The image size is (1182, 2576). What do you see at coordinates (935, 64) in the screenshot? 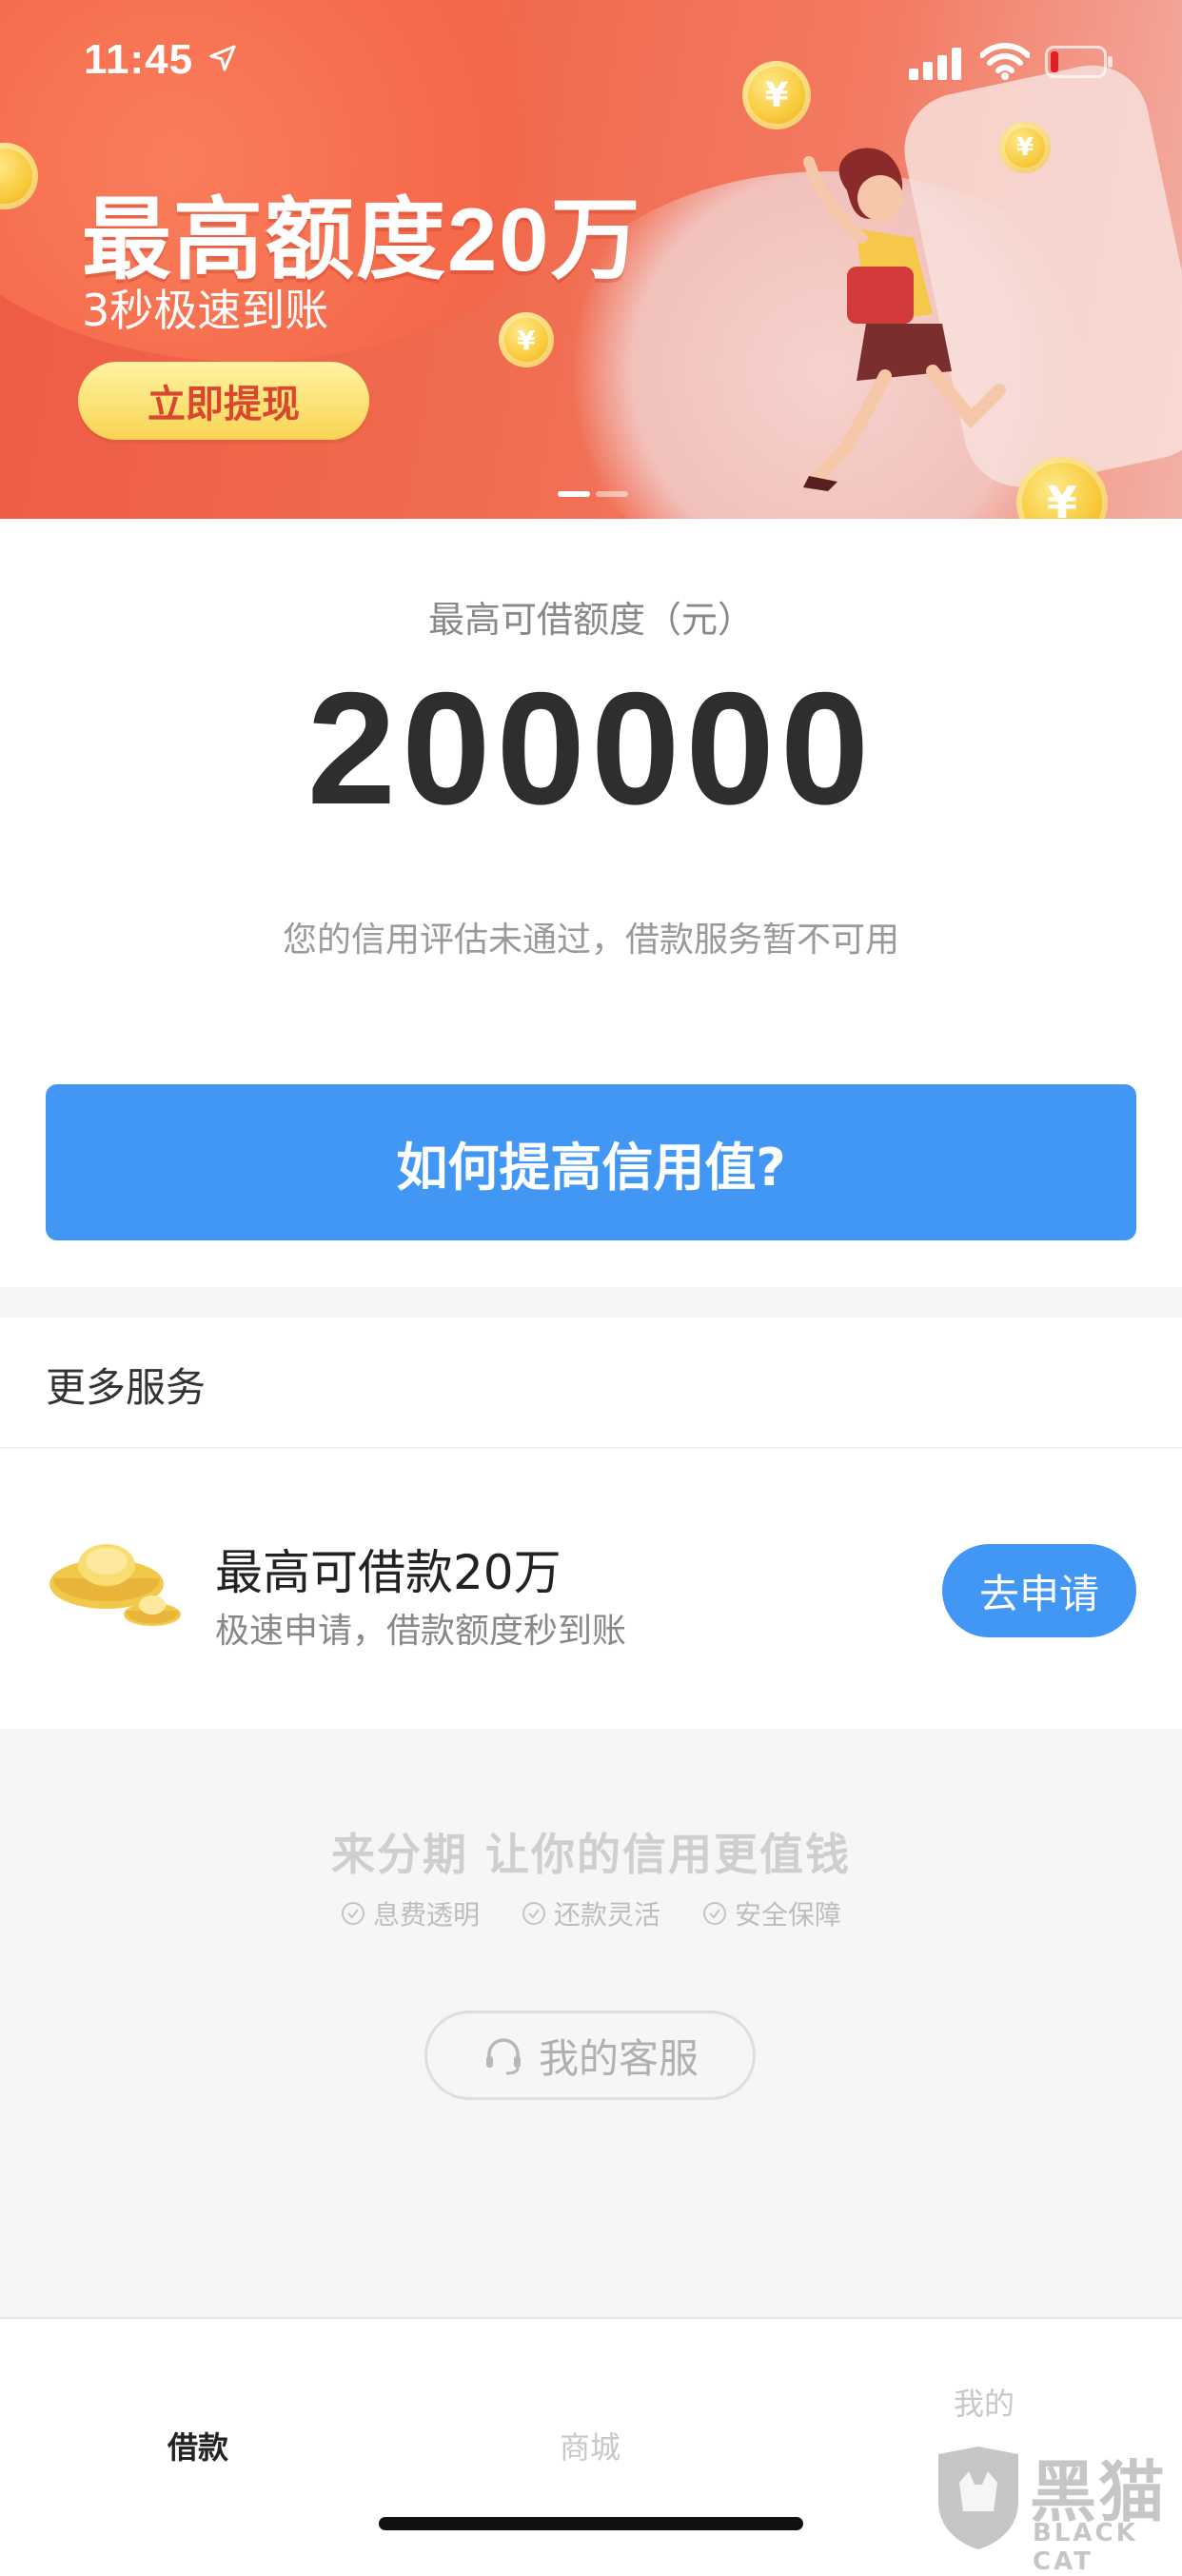
I see `cellular-signal-icon` at bounding box center [935, 64].